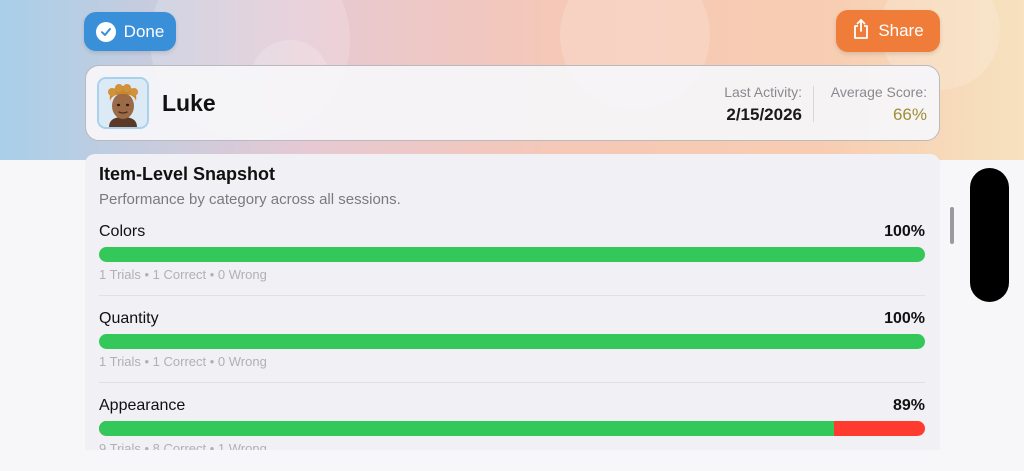 This screenshot has height=471, width=1024. I want to click on category-name: Colors, so click(122, 231).